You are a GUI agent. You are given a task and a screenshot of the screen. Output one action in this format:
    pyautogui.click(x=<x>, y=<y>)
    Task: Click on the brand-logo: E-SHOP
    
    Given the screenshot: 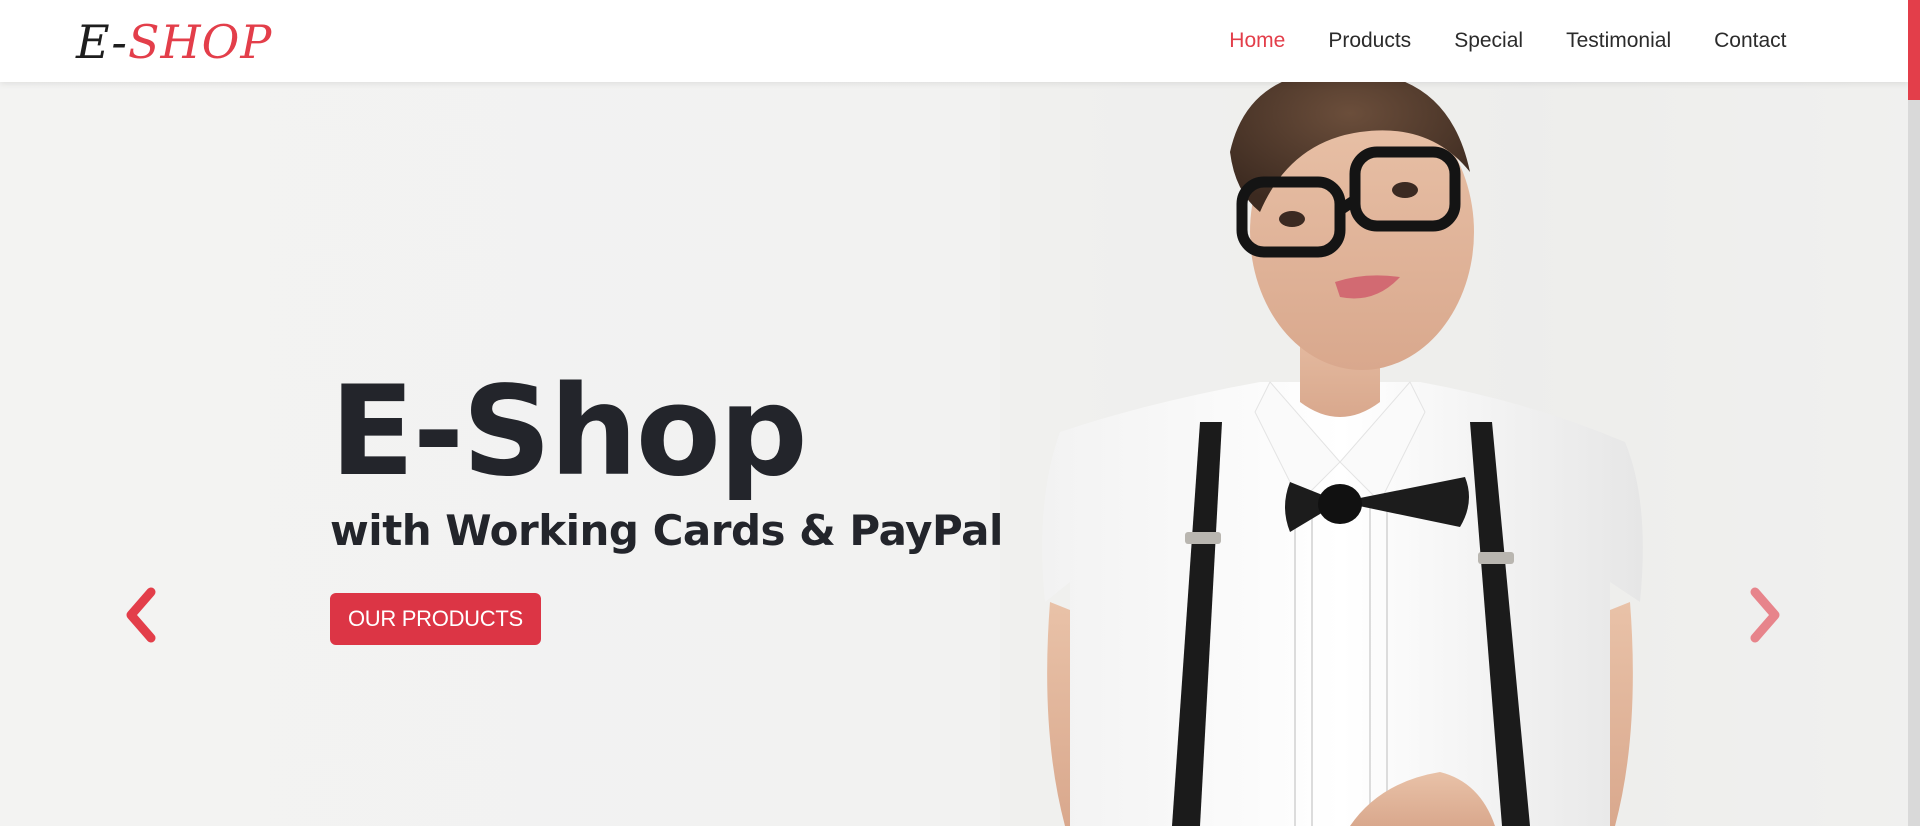 What is the action you would take?
    pyautogui.click(x=174, y=42)
    